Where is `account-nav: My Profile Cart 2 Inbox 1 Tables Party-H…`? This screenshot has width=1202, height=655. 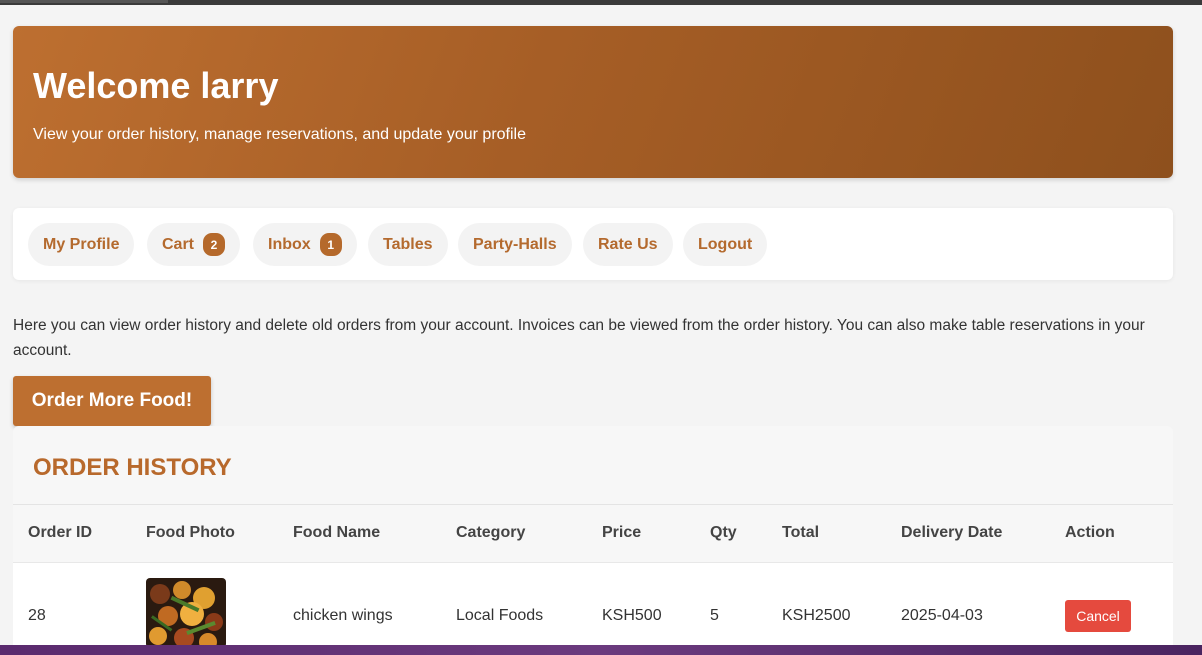
account-nav: My Profile Cart 2 Inbox 1 Tables Party-H… is located at coordinates (593, 244).